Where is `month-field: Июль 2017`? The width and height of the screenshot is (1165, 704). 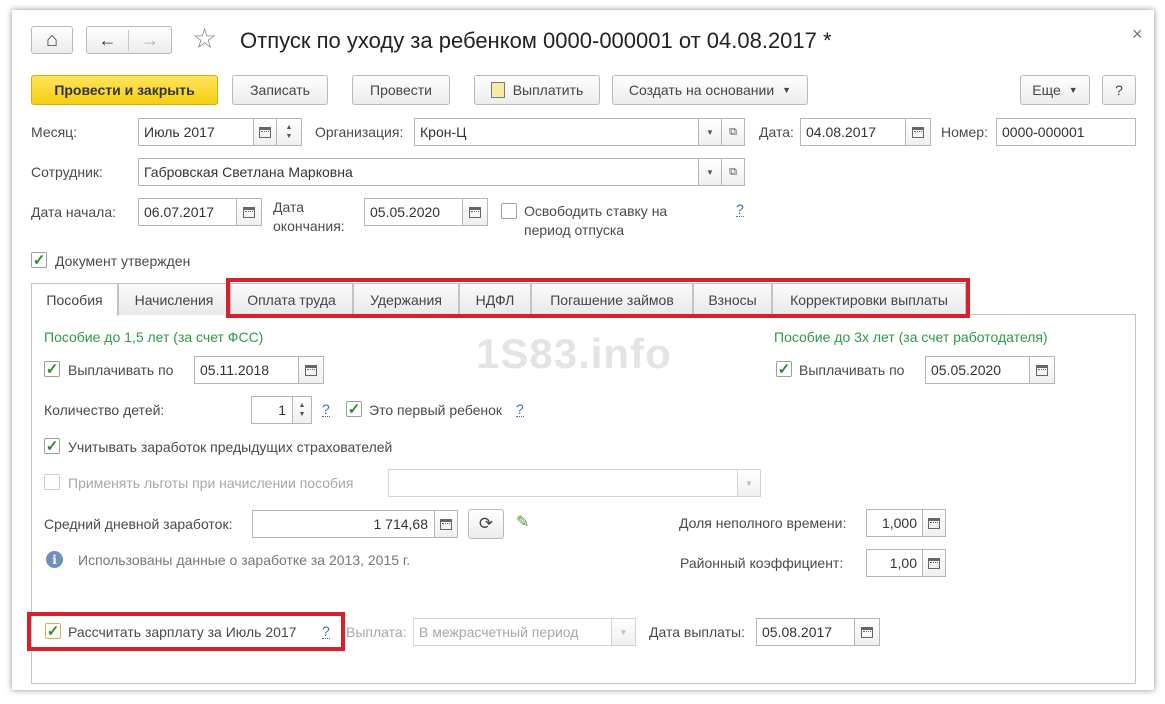 month-field: Июль 2017 is located at coordinates (196, 132).